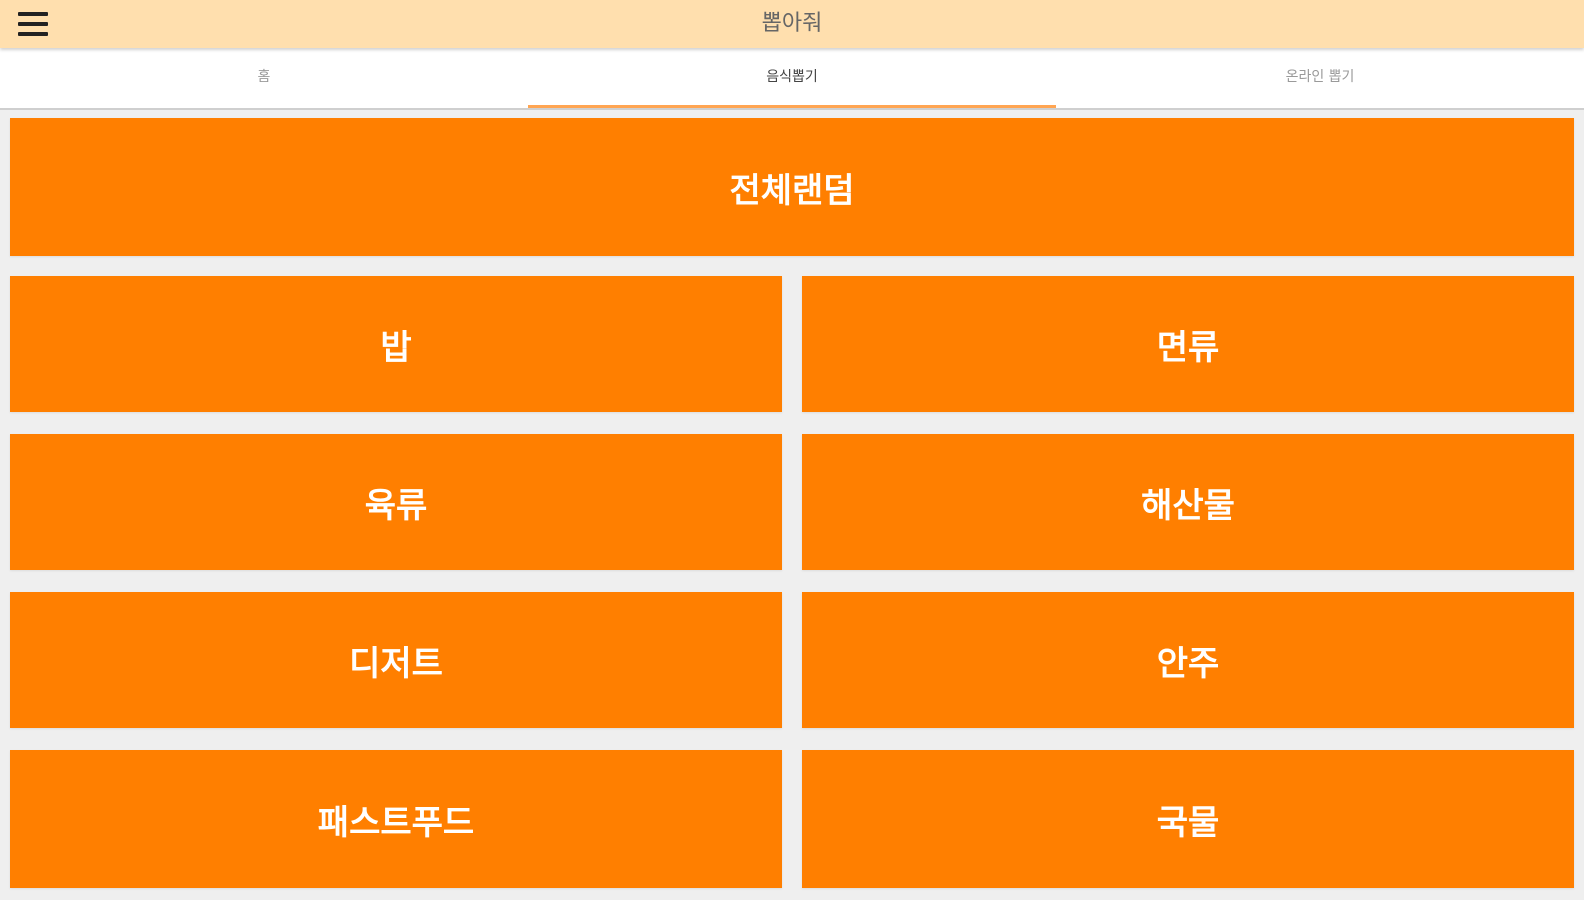 The height and width of the screenshot is (900, 1584). I want to click on app-title: 뽑아줘, so click(792, 23).